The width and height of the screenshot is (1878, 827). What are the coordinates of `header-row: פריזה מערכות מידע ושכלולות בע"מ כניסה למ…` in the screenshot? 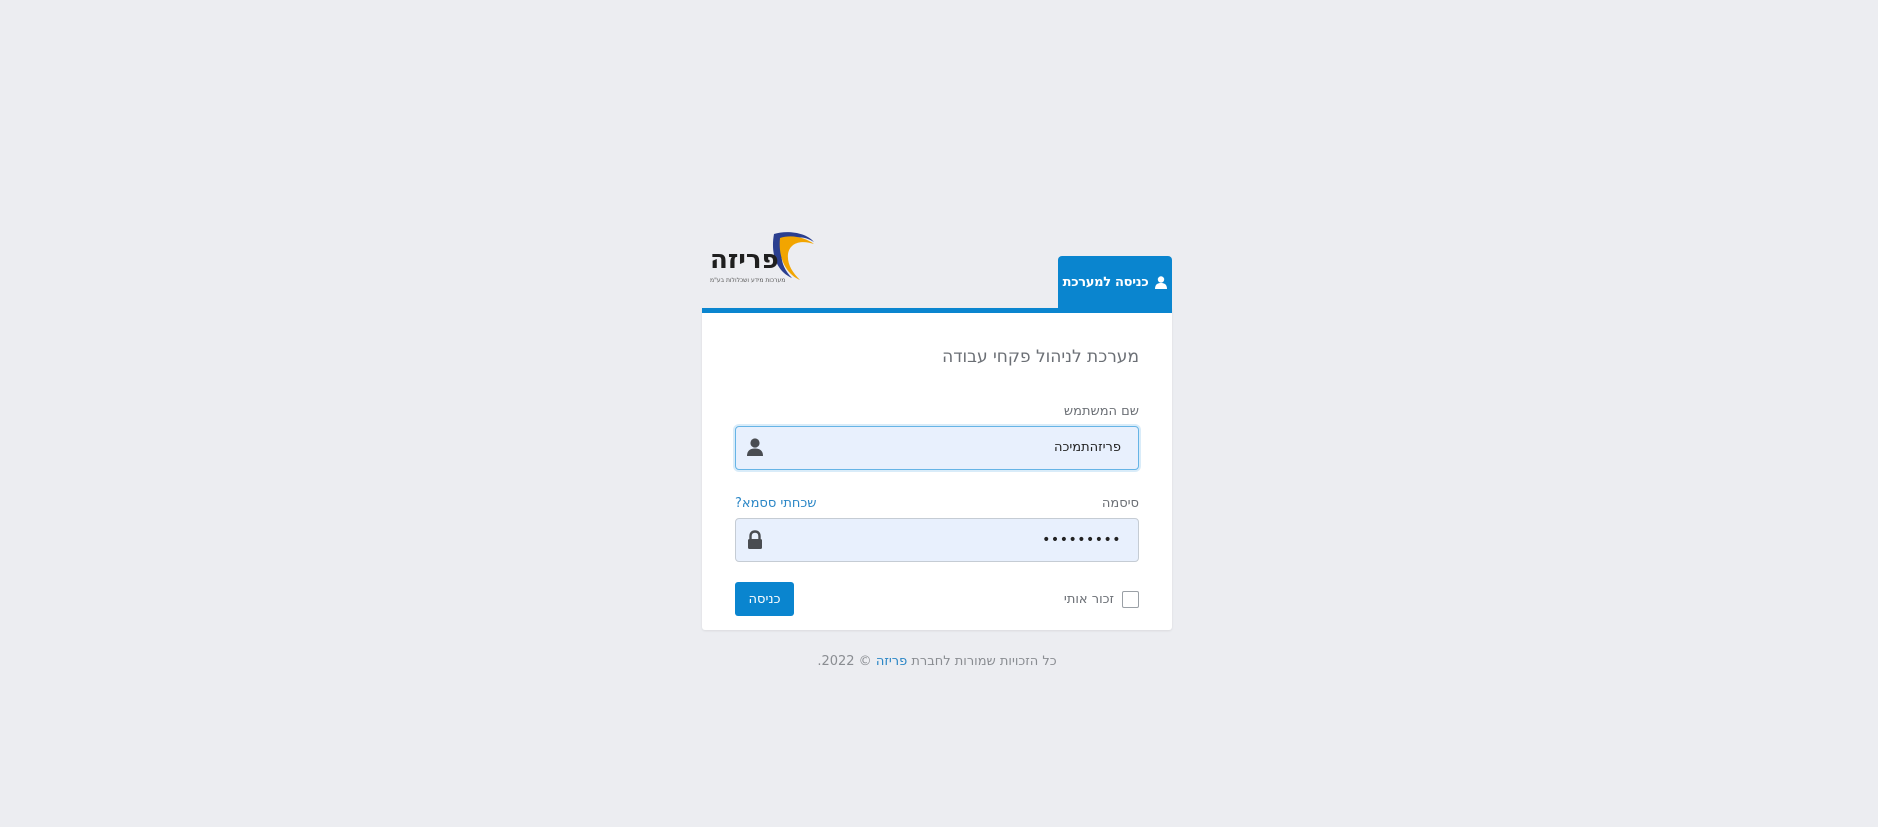 It's located at (937, 269).